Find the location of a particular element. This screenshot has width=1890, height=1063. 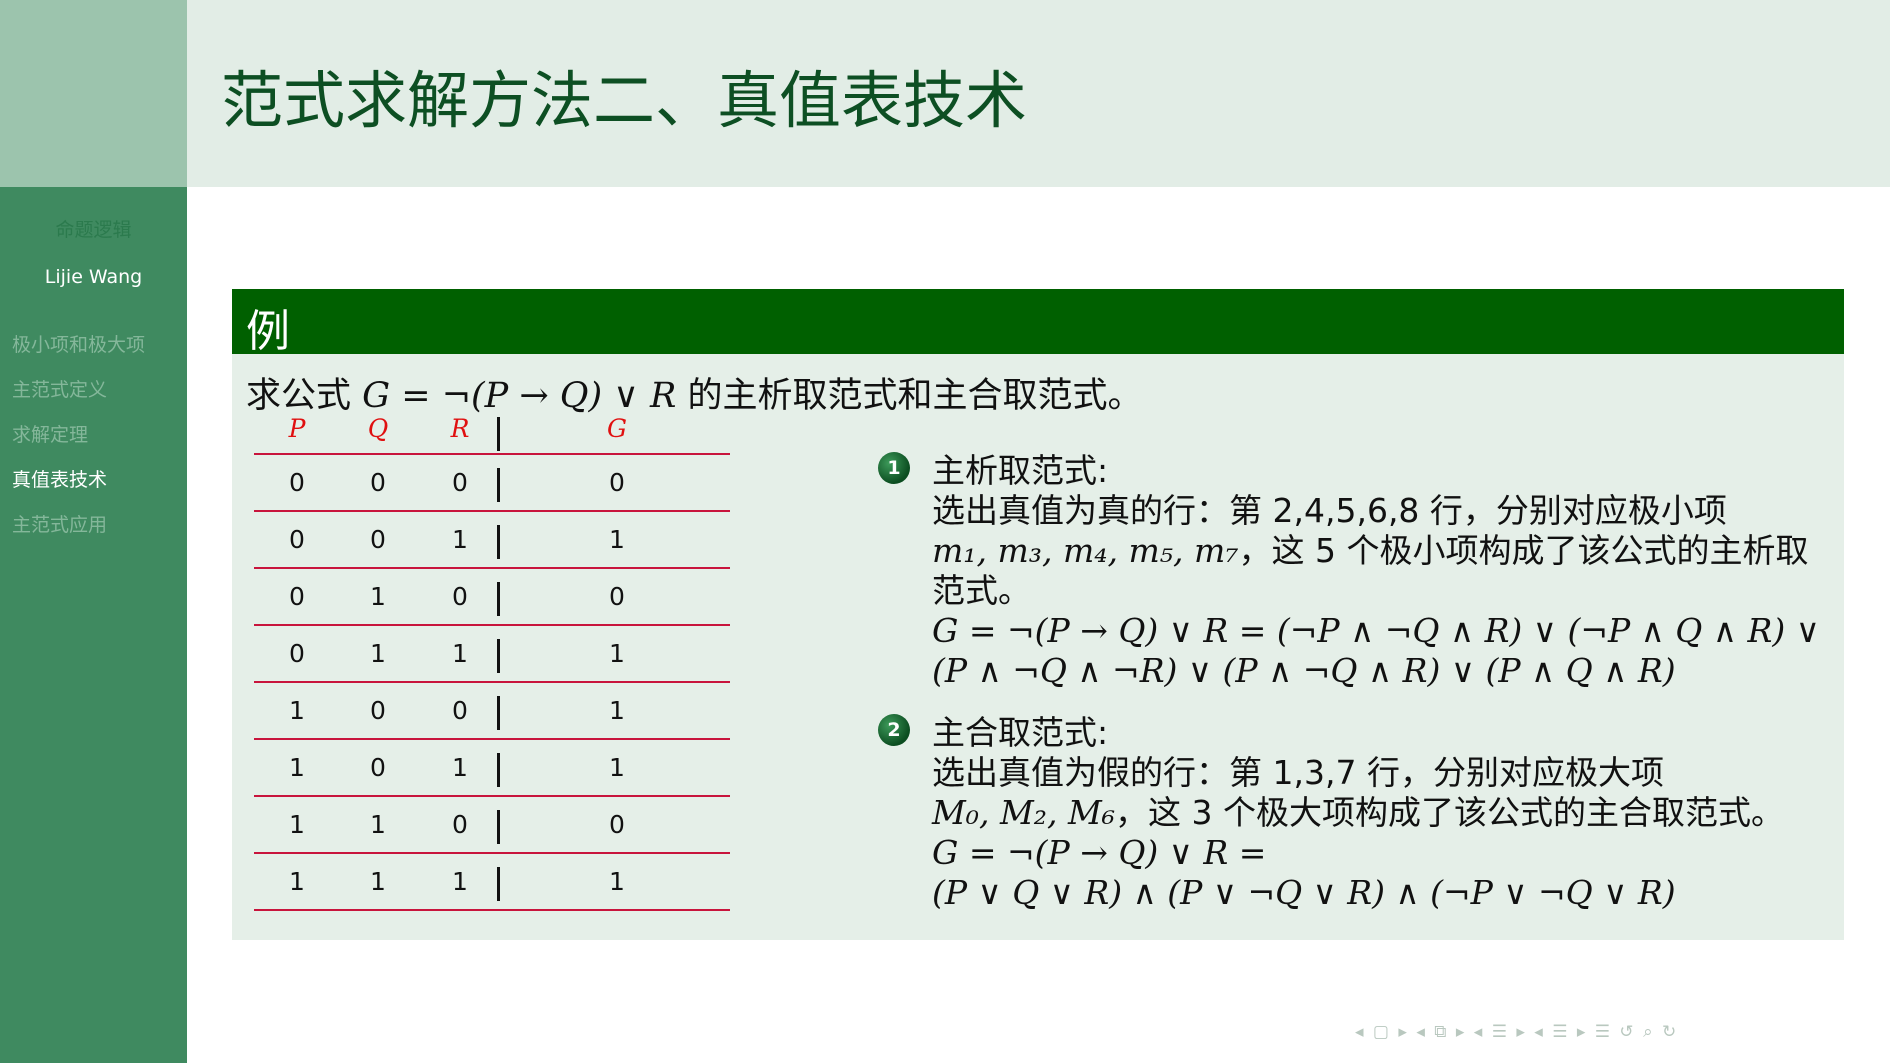

question-text: 求公式 G = ¬(P → Q) ∨ R 的主析取范式和主合取范式。 is located at coordinates (694, 392).